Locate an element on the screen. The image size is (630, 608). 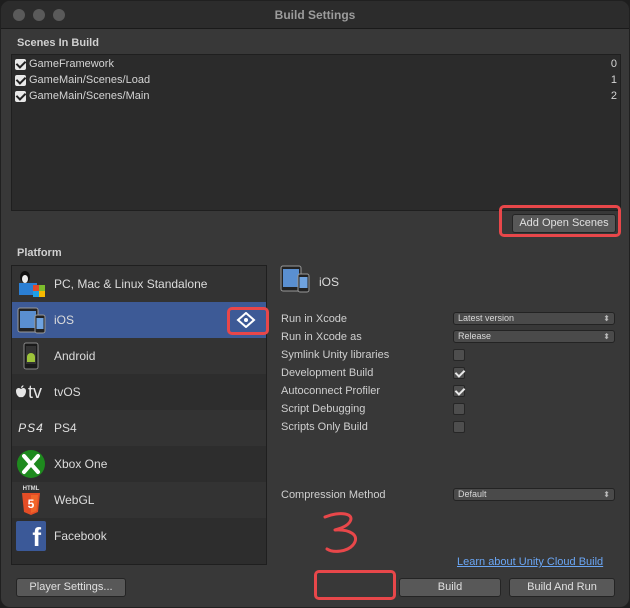
platform-item-facebook: f Facebook is located at coordinates (139, 536).